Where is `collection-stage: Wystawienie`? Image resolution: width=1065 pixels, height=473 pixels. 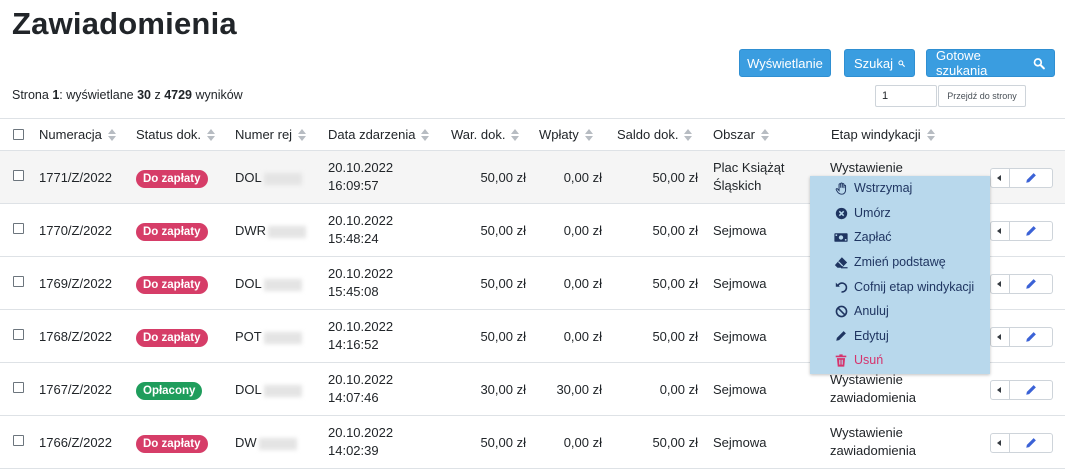 collection-stage: Wystawienie is located at coordinates (866, 168).